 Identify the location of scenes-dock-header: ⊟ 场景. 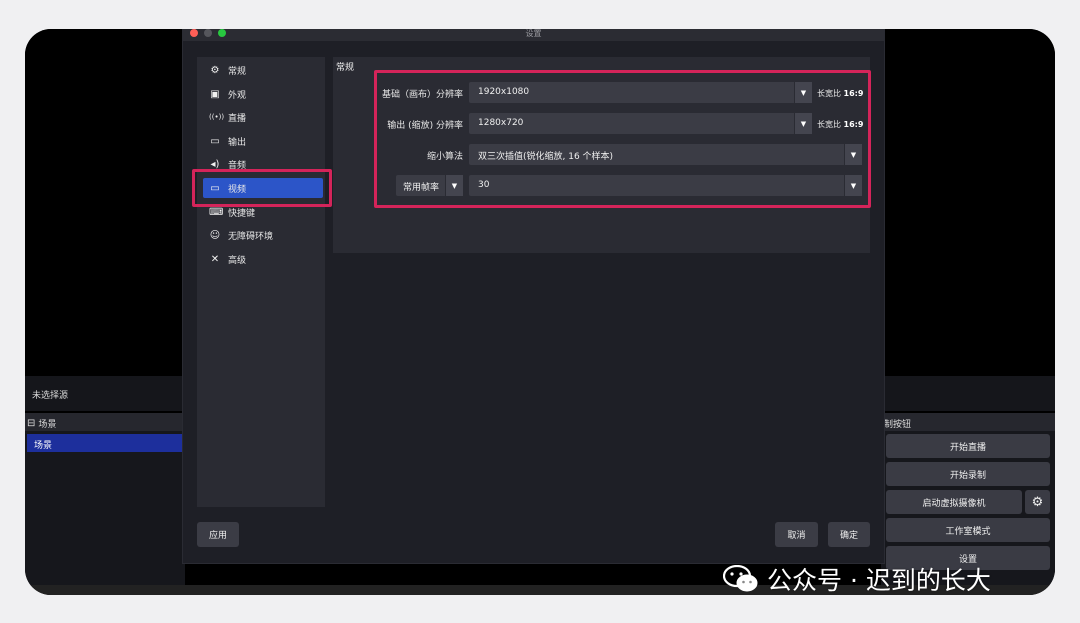
(105, 422).